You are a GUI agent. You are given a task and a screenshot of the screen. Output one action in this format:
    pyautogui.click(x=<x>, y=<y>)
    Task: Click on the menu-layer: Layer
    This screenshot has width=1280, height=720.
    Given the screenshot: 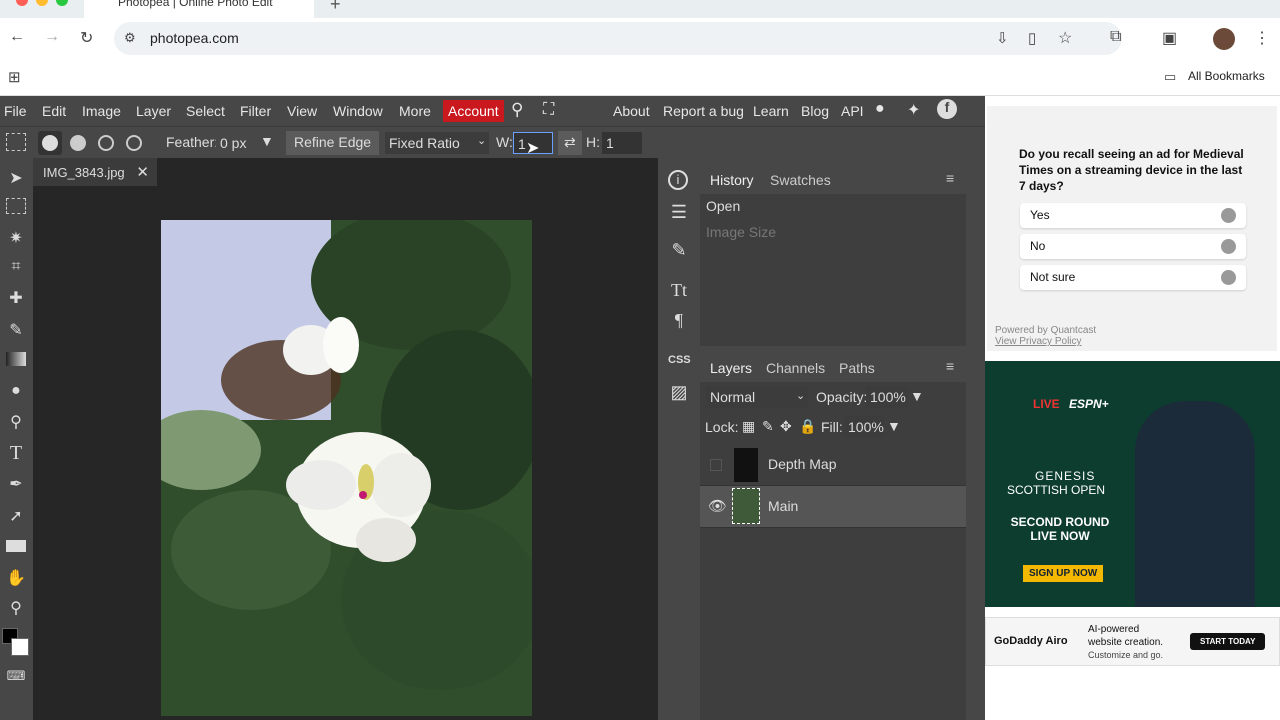 What is the action you would take?
    pyautogui.click(x=153, y=111)
    